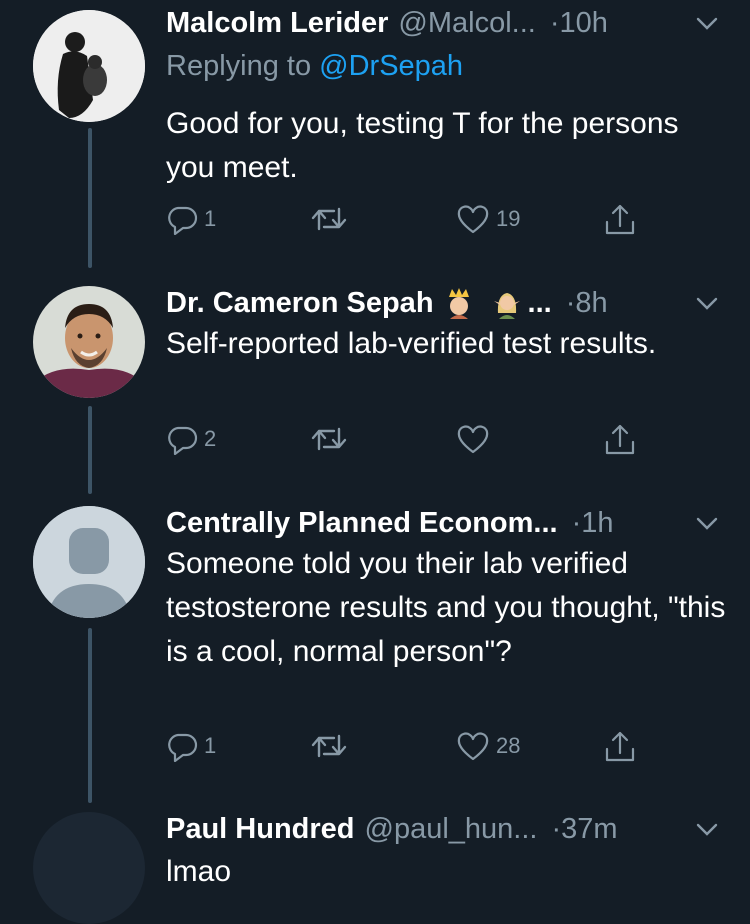 Image resolution: width=750 pixels, height=924 pixels. Describe the element at coordinates (593, 523) in the screenshot. I see `timestamp: ·1h` at that location.